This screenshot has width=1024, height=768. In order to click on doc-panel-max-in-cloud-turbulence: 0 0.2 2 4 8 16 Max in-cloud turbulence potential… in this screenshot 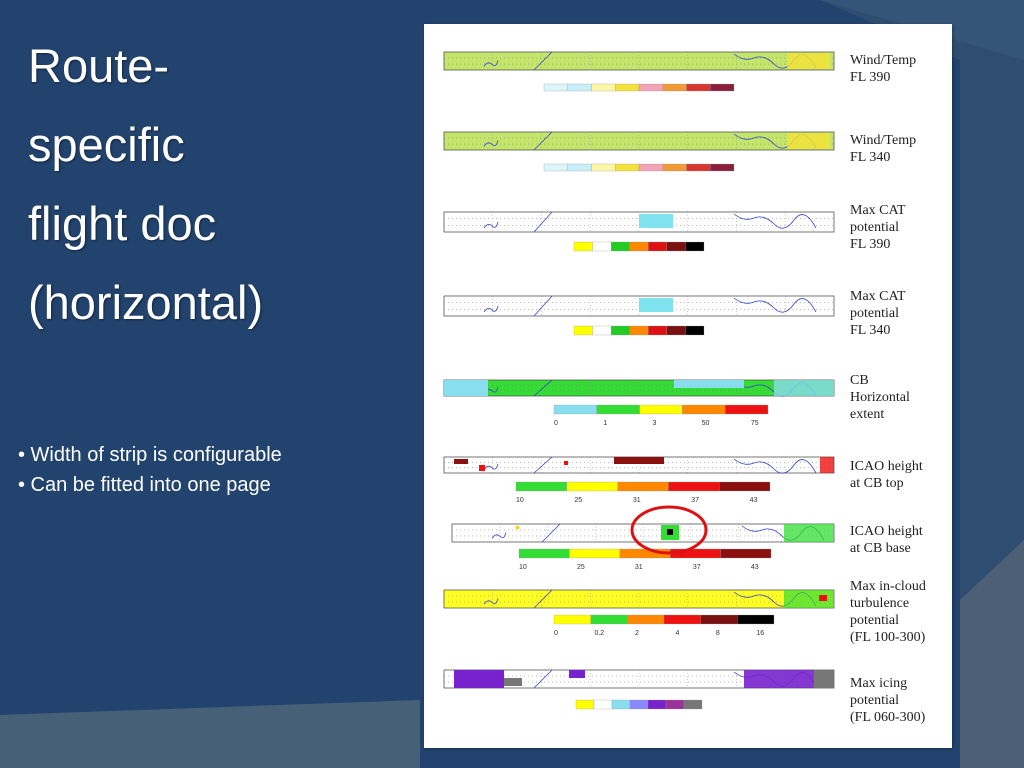, I will do `click(684, 612)`.